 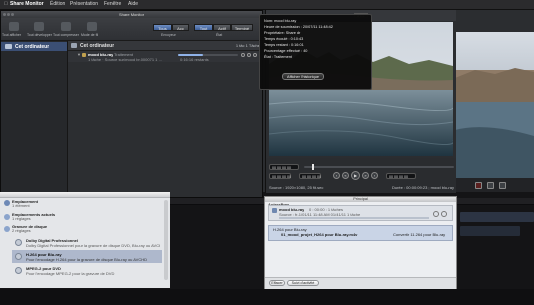 What do you see at coordinates (419, 234) in the screenshot?
I see `target-right: Convertir 11.264 pour Blu-ray` at bounding box center [419, 234].